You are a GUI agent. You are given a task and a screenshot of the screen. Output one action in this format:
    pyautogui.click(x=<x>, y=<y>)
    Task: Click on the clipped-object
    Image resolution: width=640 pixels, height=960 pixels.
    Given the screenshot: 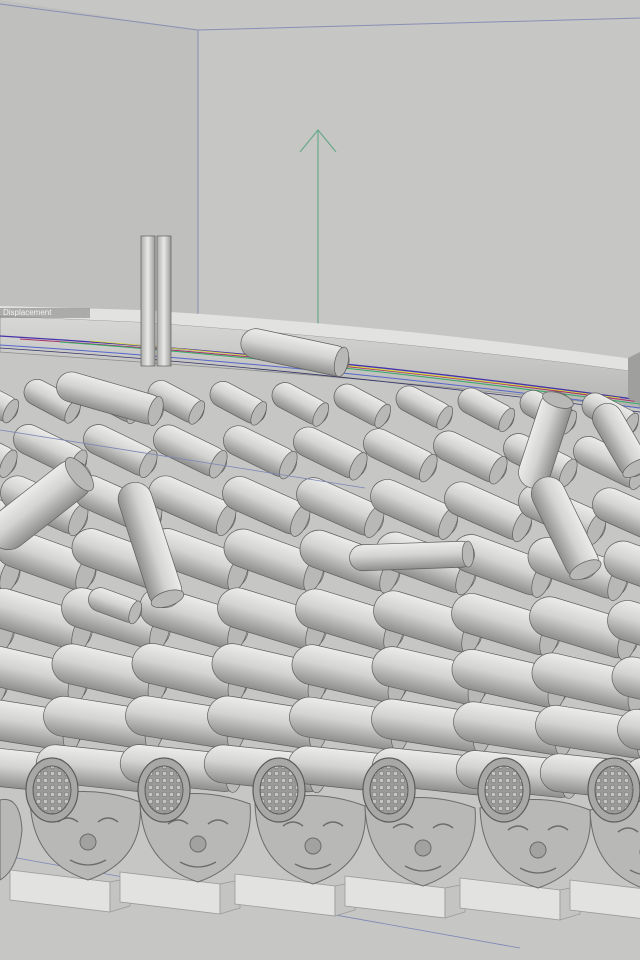 What is the action you would take?
    pyautogui.click(x=634, y=378)
    